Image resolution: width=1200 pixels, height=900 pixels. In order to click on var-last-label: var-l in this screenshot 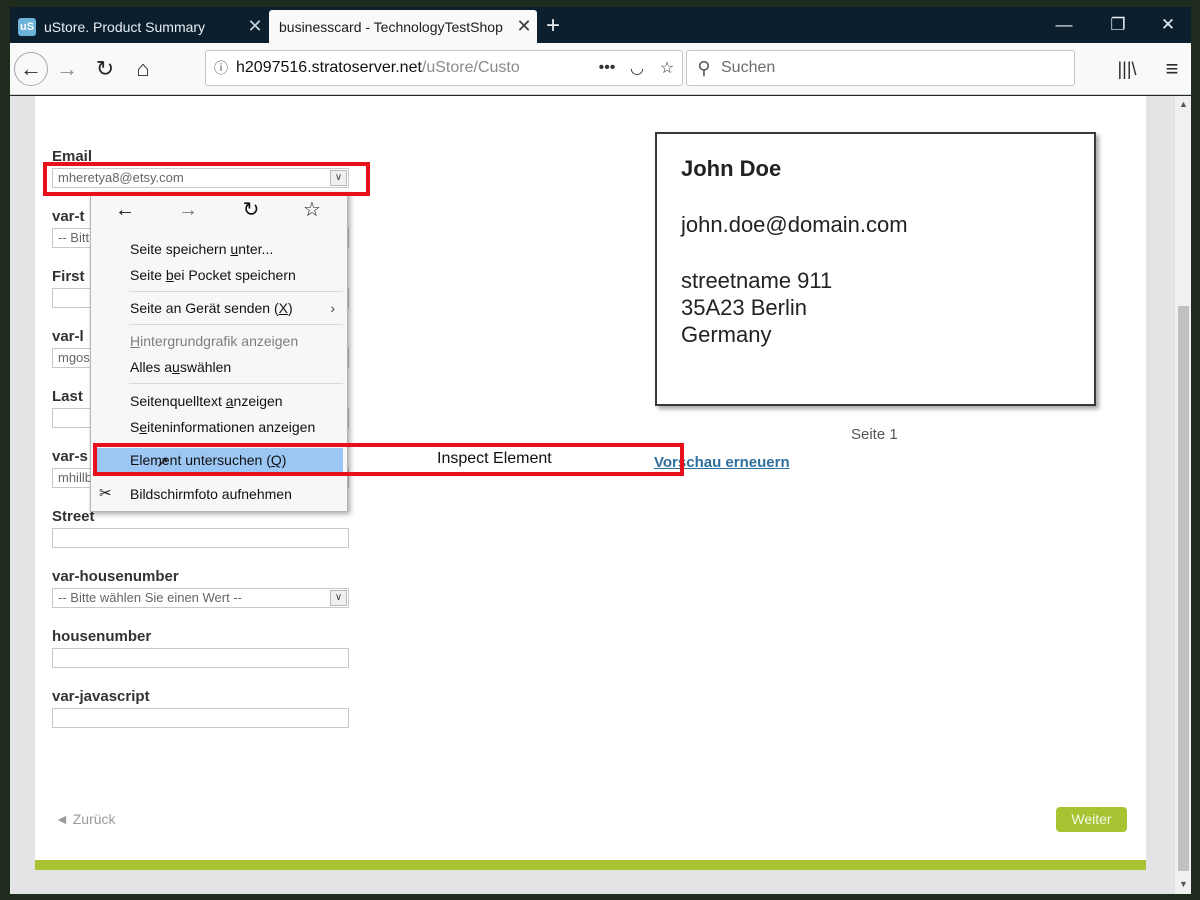, I will do `click(68, 336)`.